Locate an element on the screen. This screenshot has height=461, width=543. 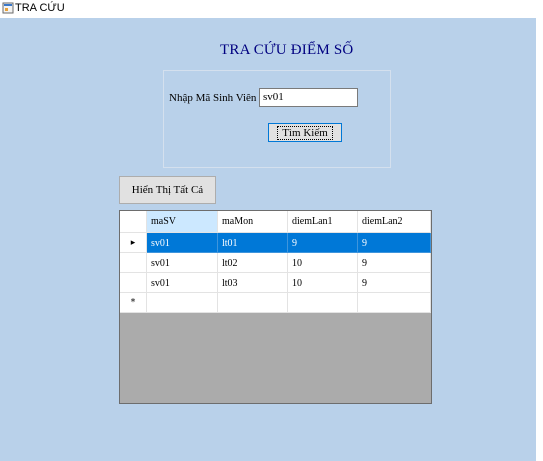
table-row: ▸ sv01 lt01 9 9 is located at coordinates (275, 243).